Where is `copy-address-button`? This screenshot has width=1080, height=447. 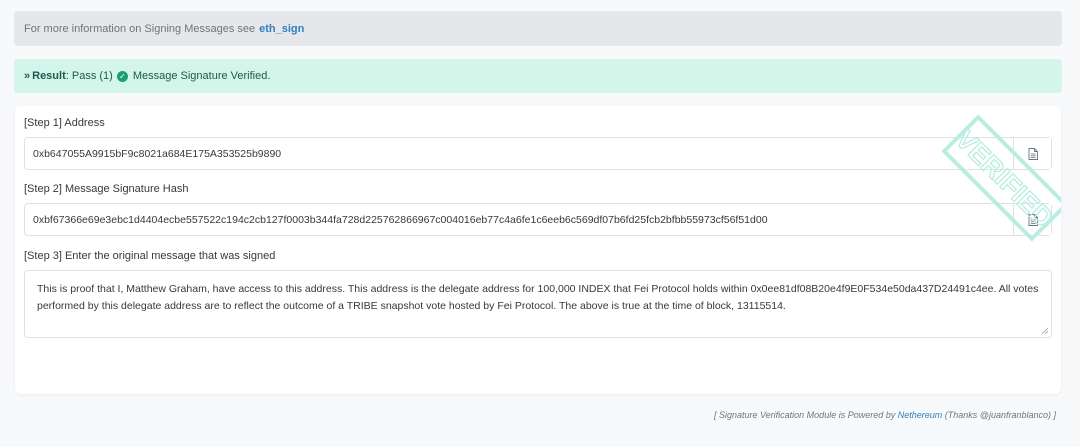 copy-address-button is located at coordinates (1032, 153).